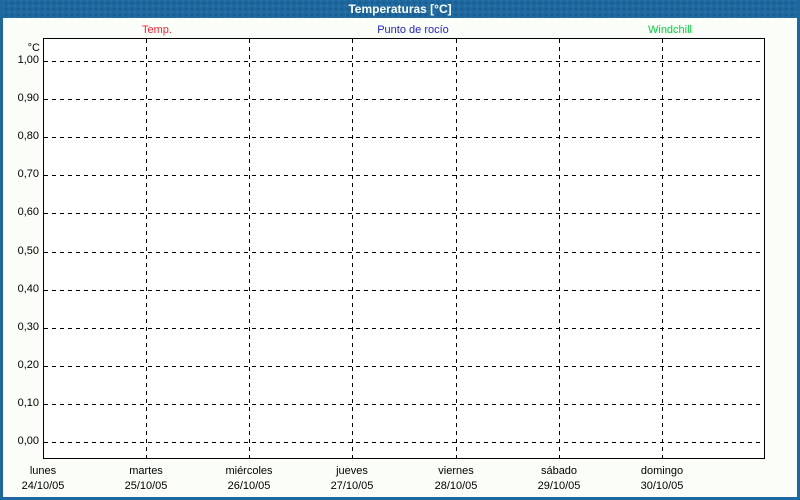 This screenshot has height=500, width=800. What do you see at coordinates (43, 486) in the screenshot?
I see `x-date-label: 24/10/05` at bounding box center [43, 486].